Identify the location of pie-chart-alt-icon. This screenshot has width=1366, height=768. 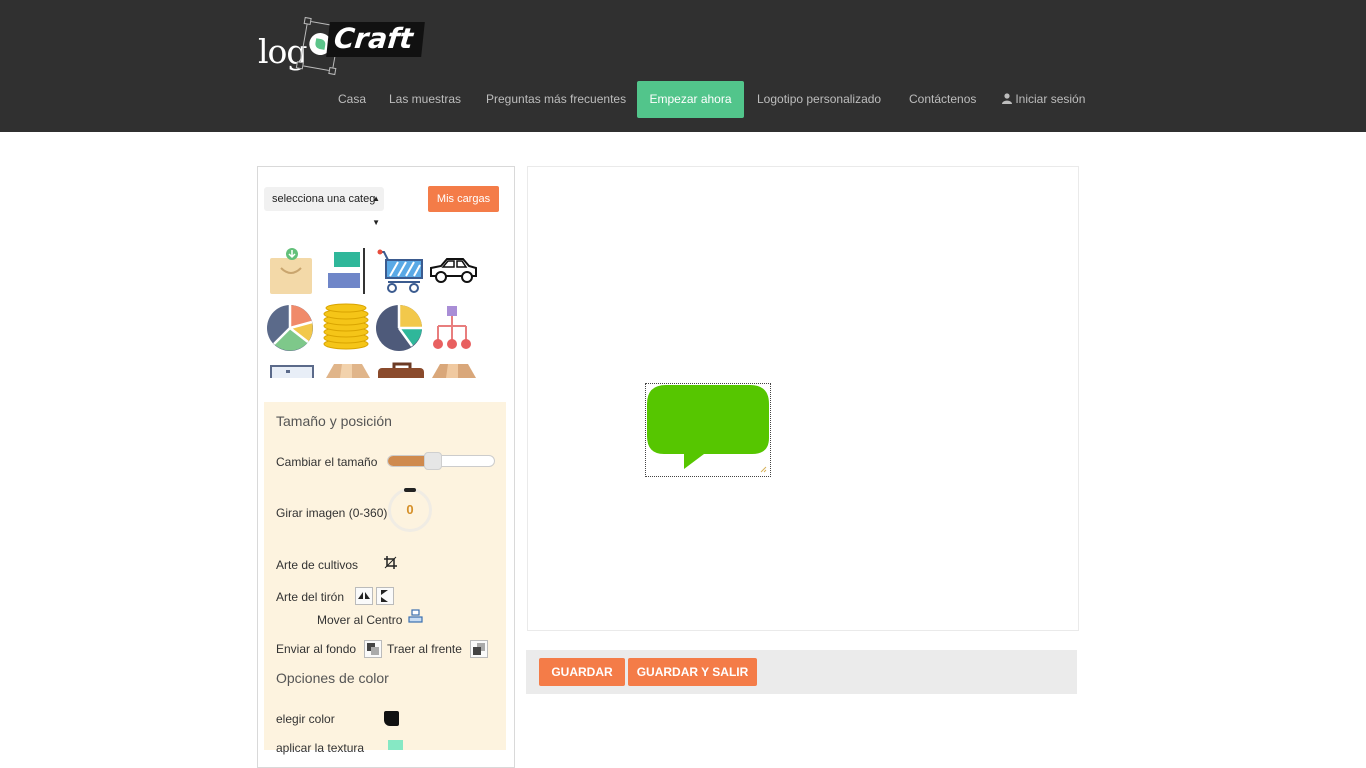
(402, 328).